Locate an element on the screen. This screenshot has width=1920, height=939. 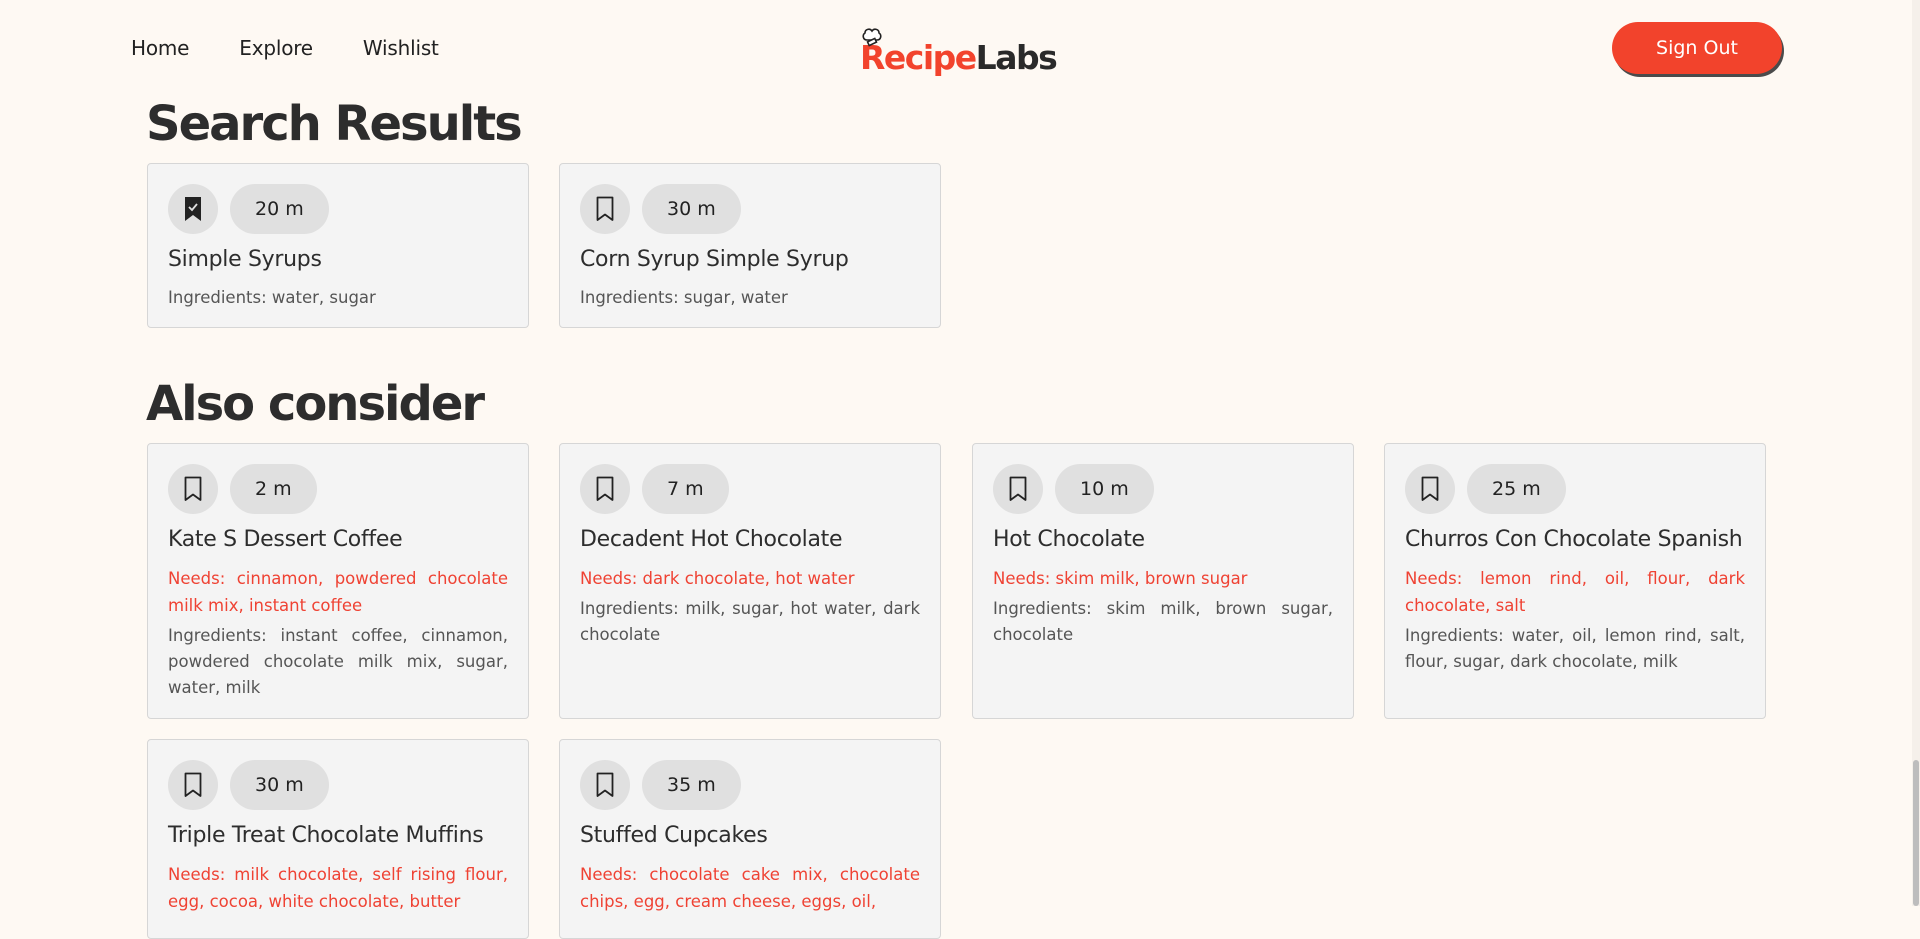
nav-home-link: Home is located at coordinates (160, 48).